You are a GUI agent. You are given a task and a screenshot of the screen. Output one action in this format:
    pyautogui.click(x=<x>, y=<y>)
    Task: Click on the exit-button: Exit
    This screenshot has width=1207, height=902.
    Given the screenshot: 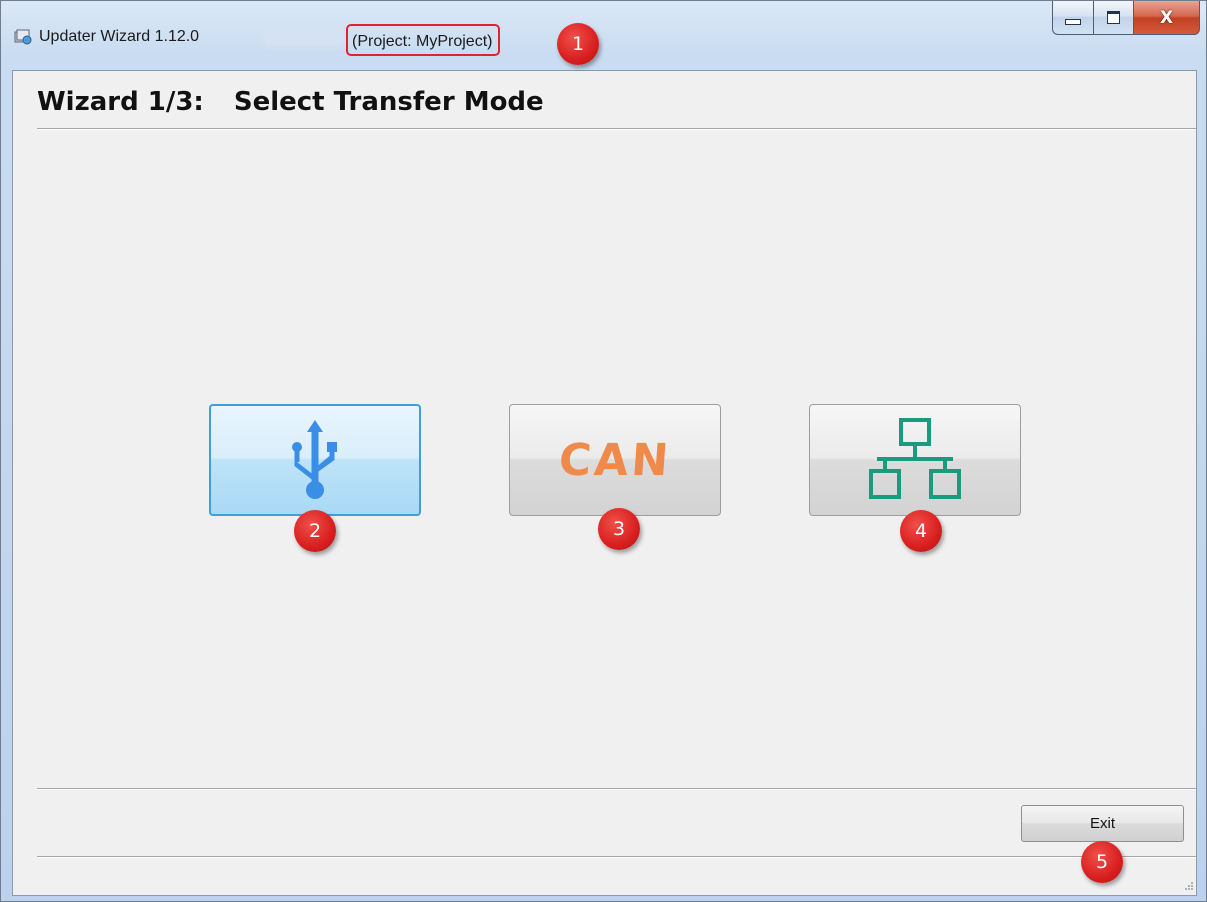 What is the action you would take?
    pyautogui.click(x=1102, y=823)
    